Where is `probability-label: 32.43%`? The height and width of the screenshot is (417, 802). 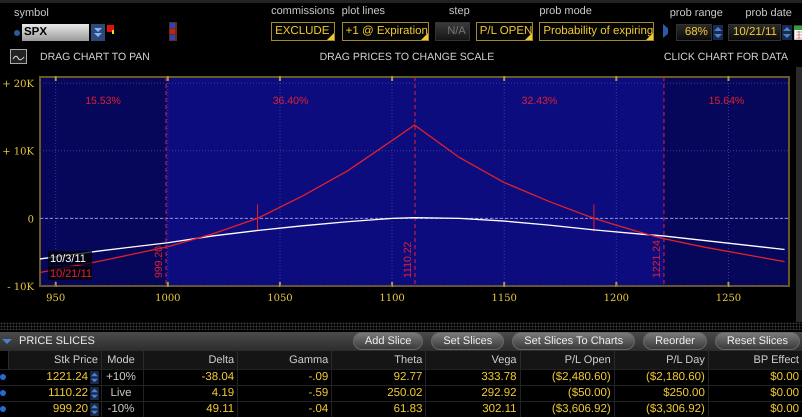 probability-label: 32.43% is located at coordinates (540, 101).